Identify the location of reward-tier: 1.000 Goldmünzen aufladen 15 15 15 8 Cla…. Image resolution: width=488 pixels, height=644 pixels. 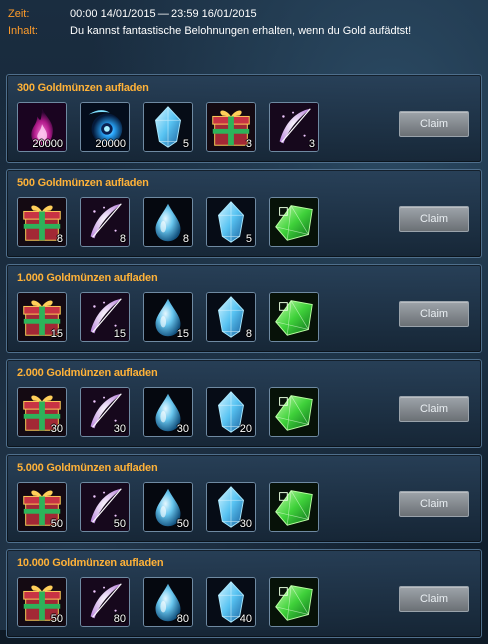
(244, 308).